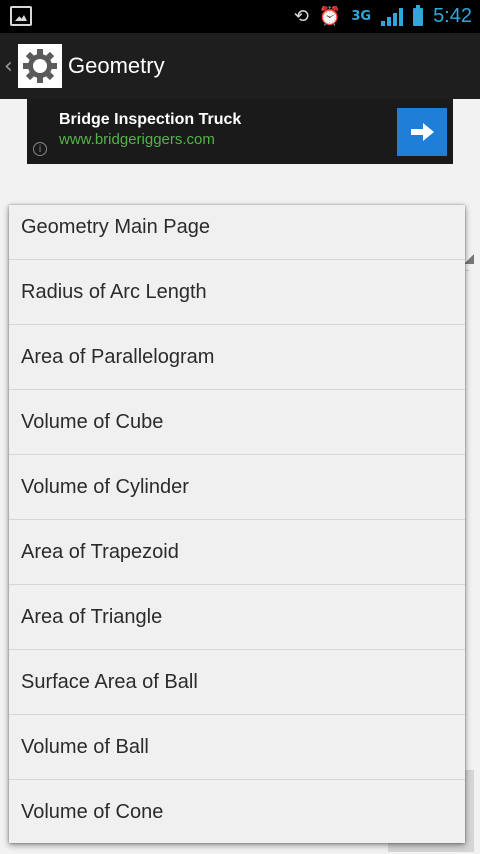 The image size is (480, 854). I want to click on arrow-right-icon, so click(422, 132).